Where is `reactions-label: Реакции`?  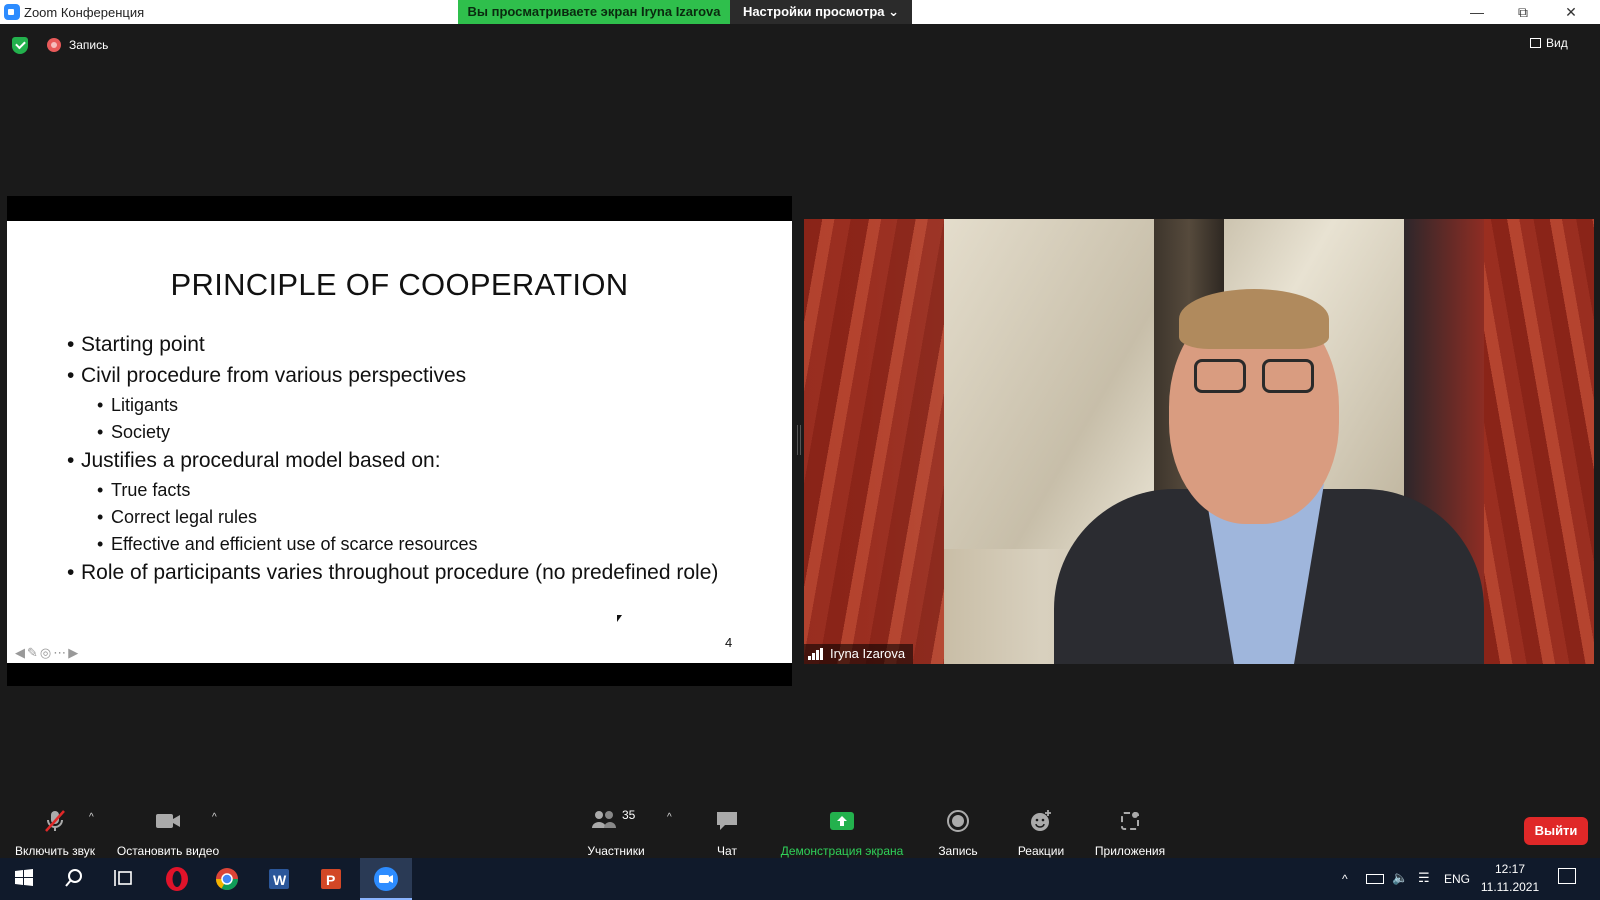
reactions-label: Реакции is located at coordinates (1041, 851).